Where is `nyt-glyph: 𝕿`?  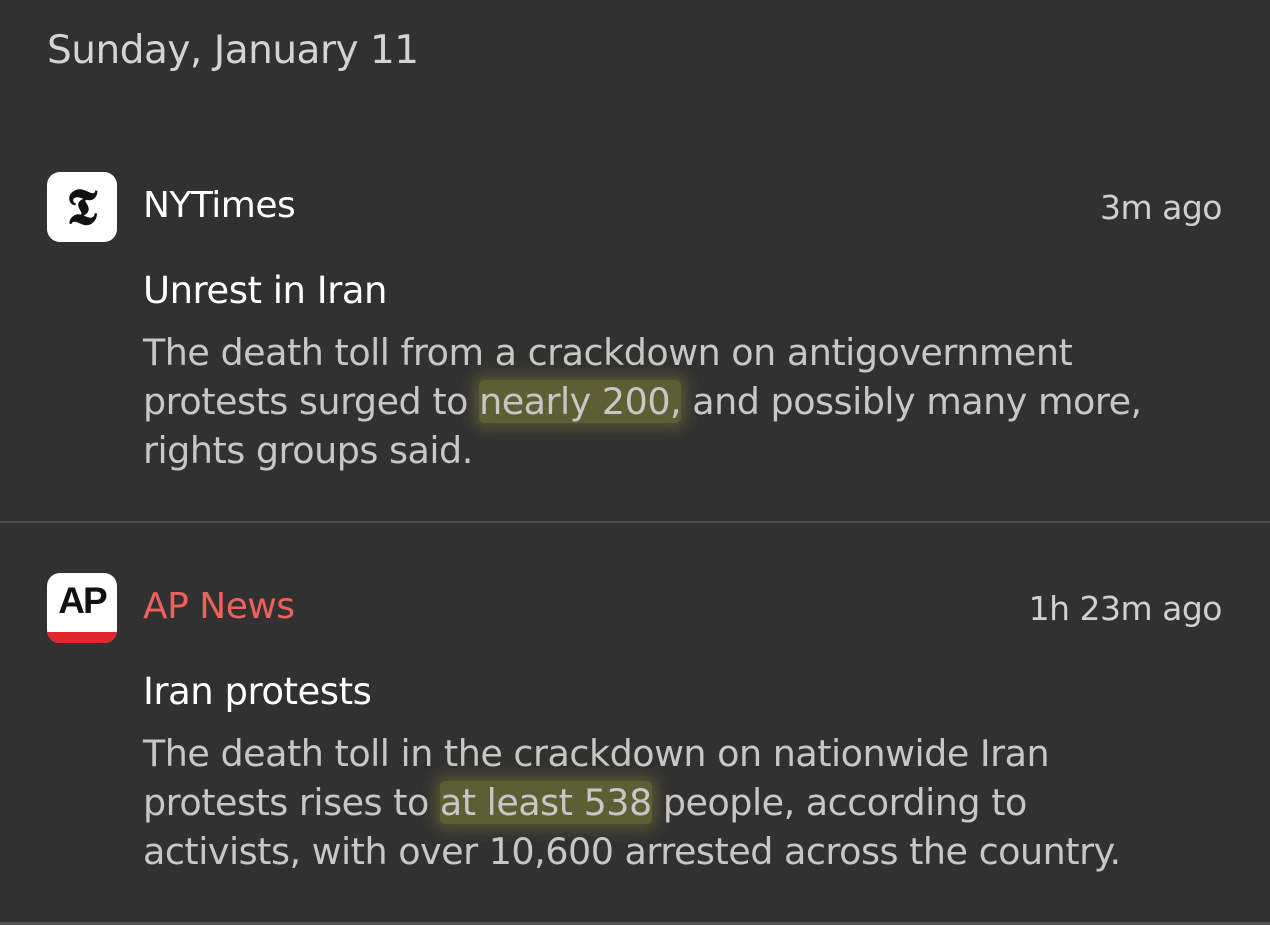
nyt-glyph: 𝕿 is located at coordinates (82, 206).